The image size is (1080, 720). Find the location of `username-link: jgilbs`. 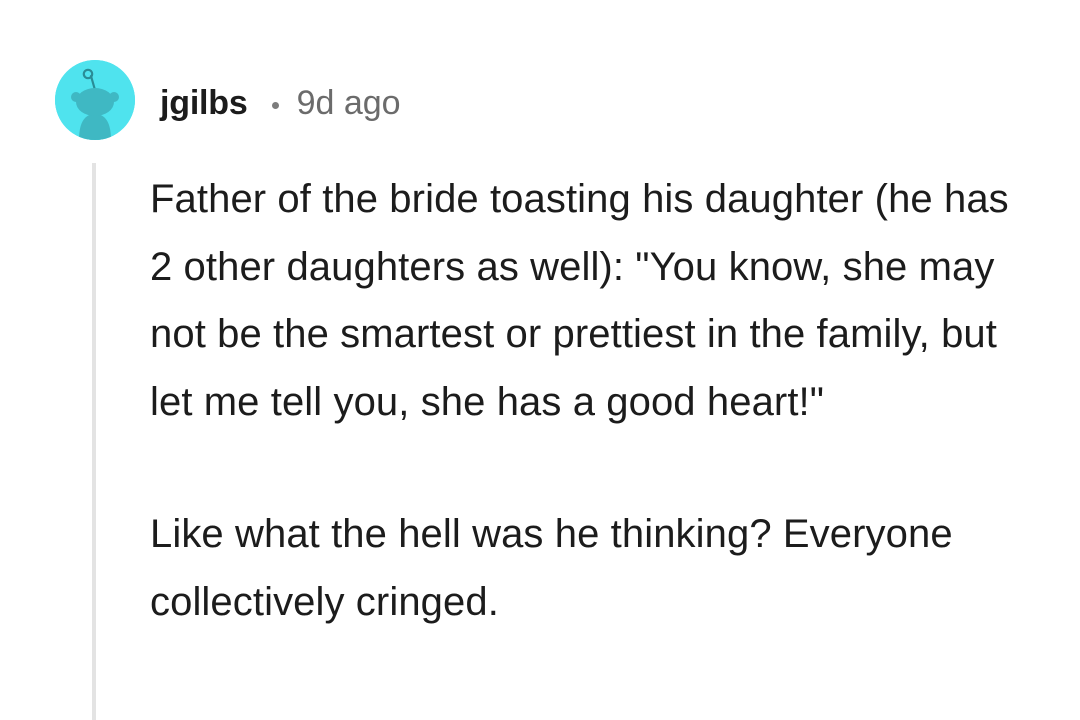

username-link: jgilbs is located at coordinates (204, 103).